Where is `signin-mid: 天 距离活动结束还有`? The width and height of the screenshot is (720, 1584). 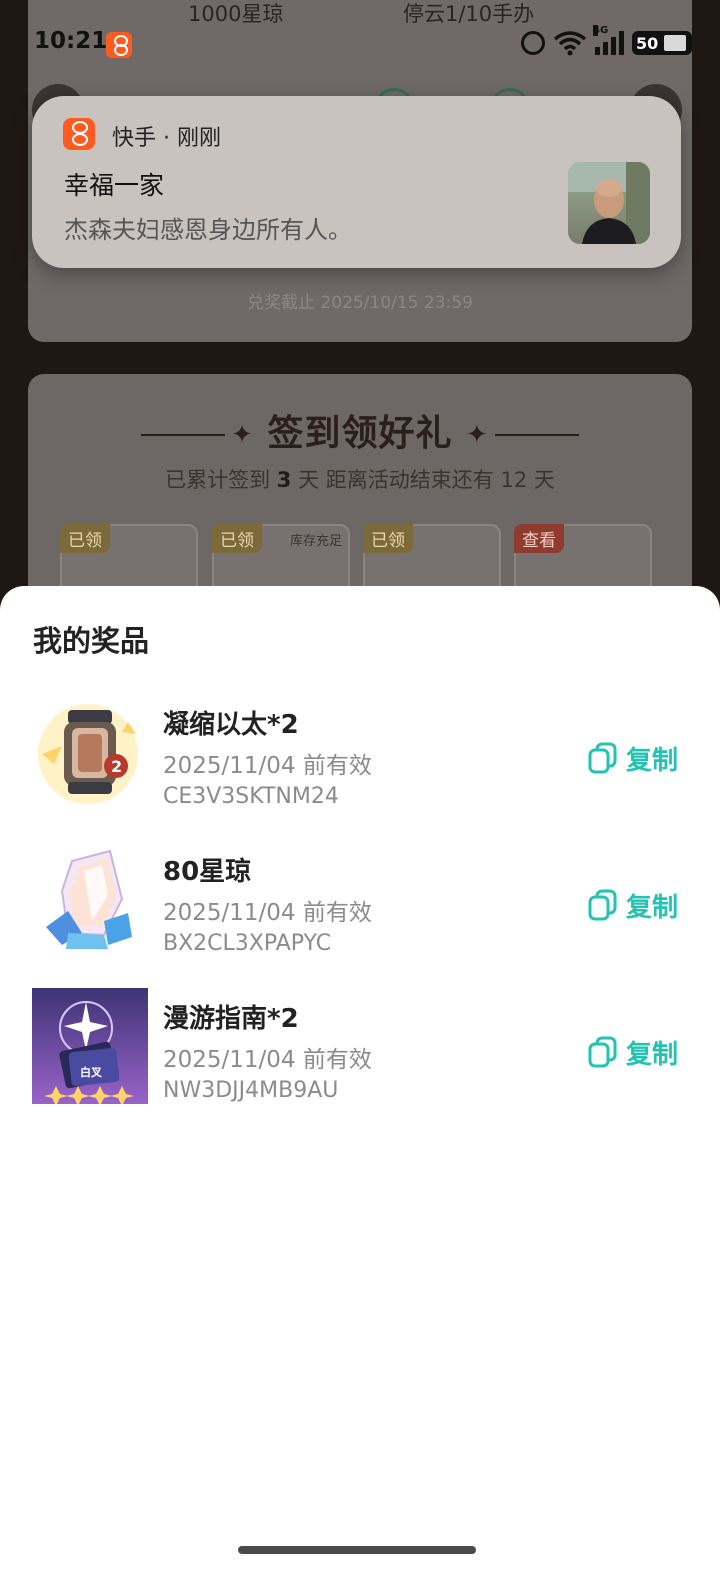 signin-mid: 天 距离活动结束还有 is located at coordinates (396, 480).